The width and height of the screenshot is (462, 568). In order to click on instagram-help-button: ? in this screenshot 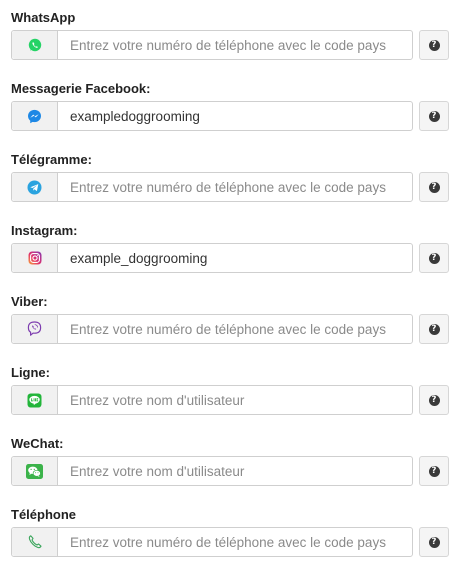, I will do `click(434, 258)`.